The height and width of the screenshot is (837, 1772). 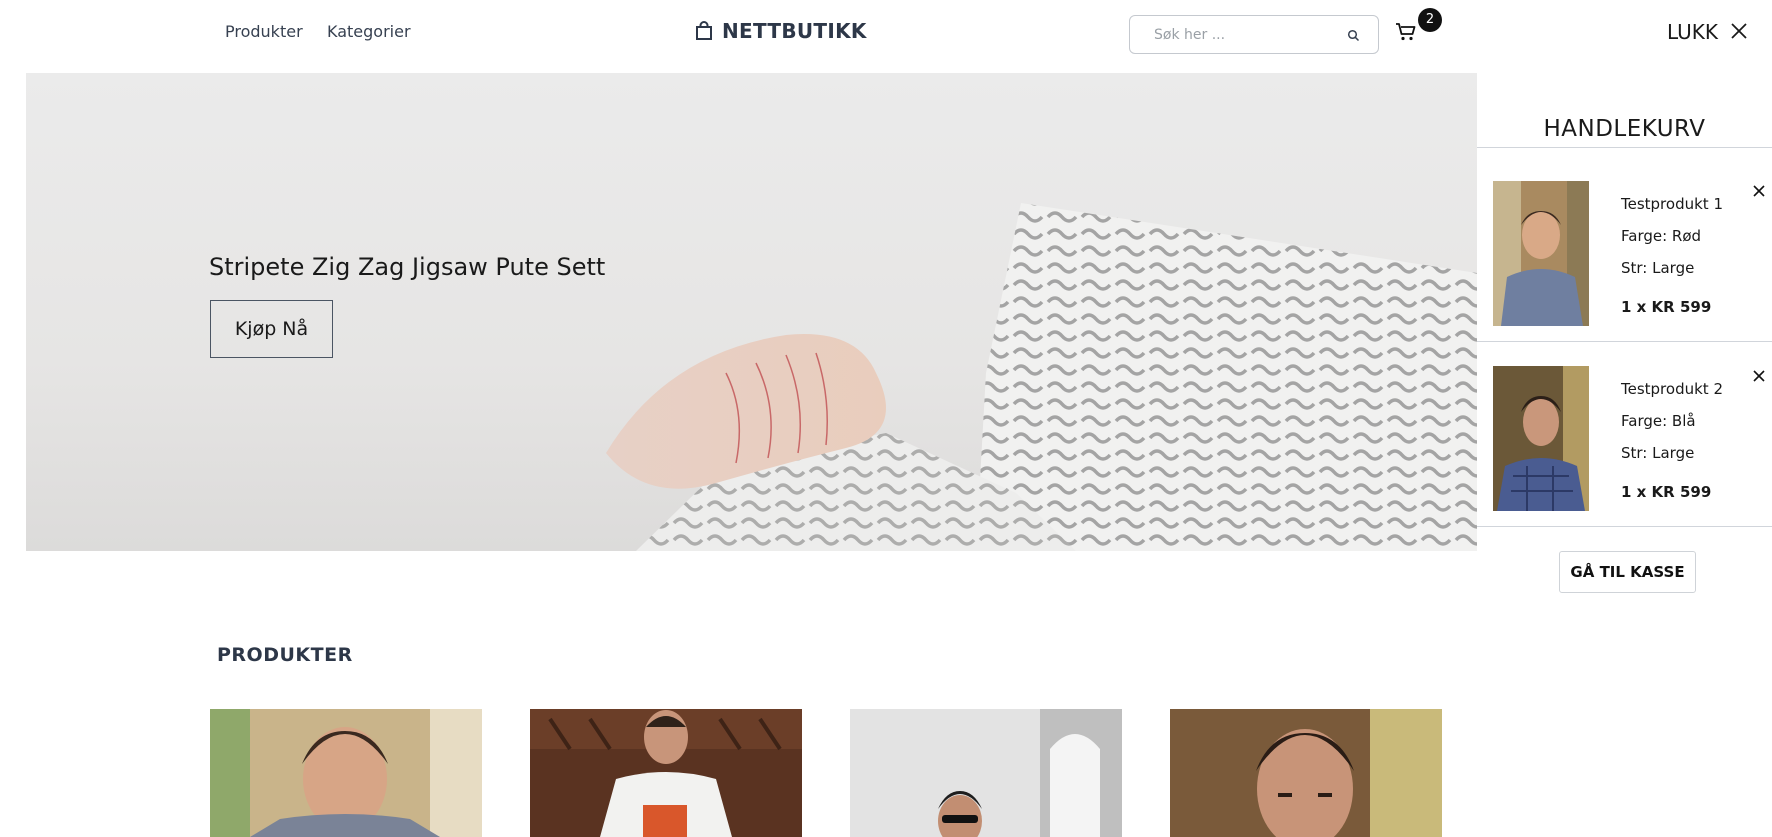 What do you see at coordinates (1230, 34) in the screenshot?
I see `search-input` at bounding box center [1230, 34].